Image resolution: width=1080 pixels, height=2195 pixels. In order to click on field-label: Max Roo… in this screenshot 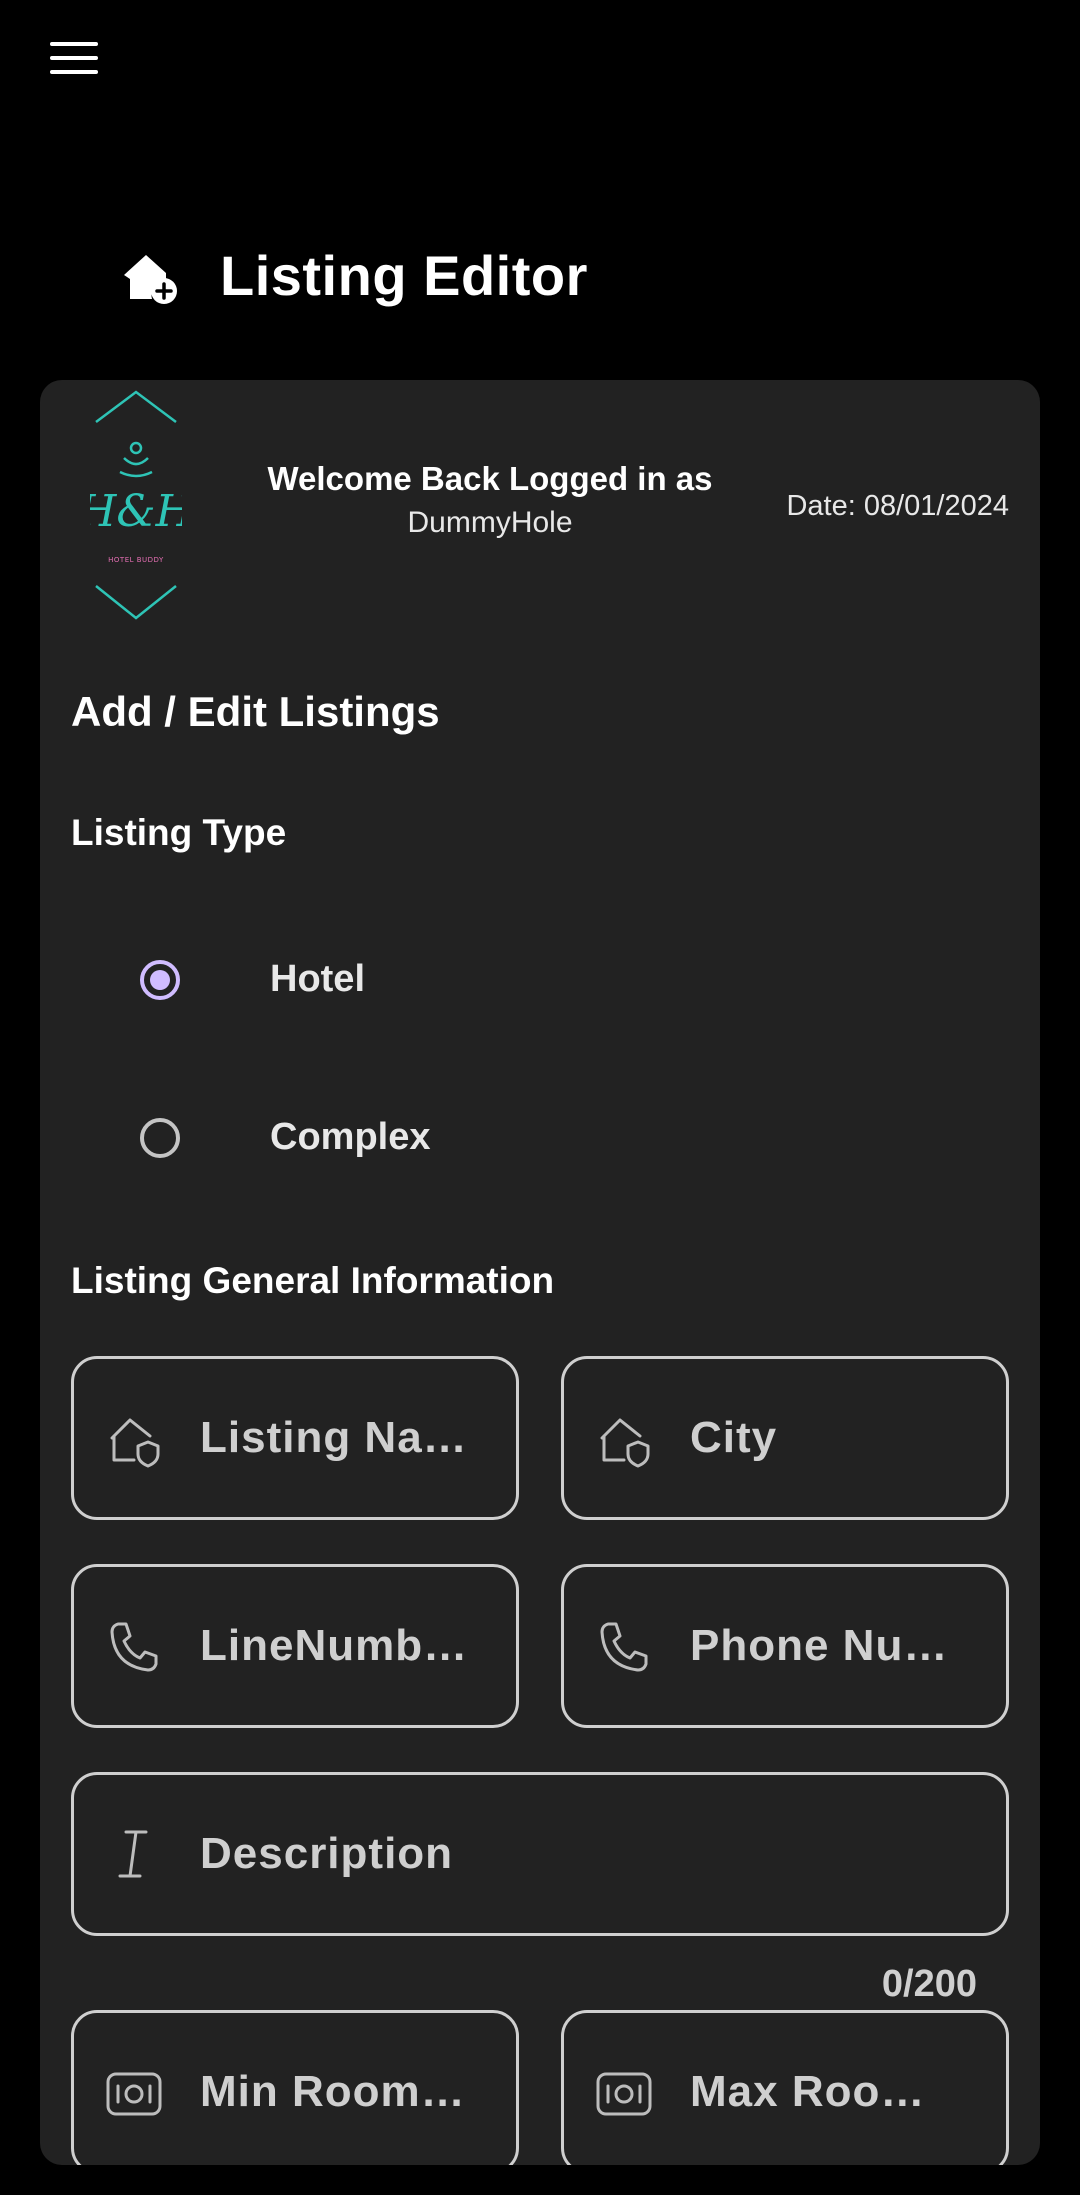, I will do `click(808, 2091)`.